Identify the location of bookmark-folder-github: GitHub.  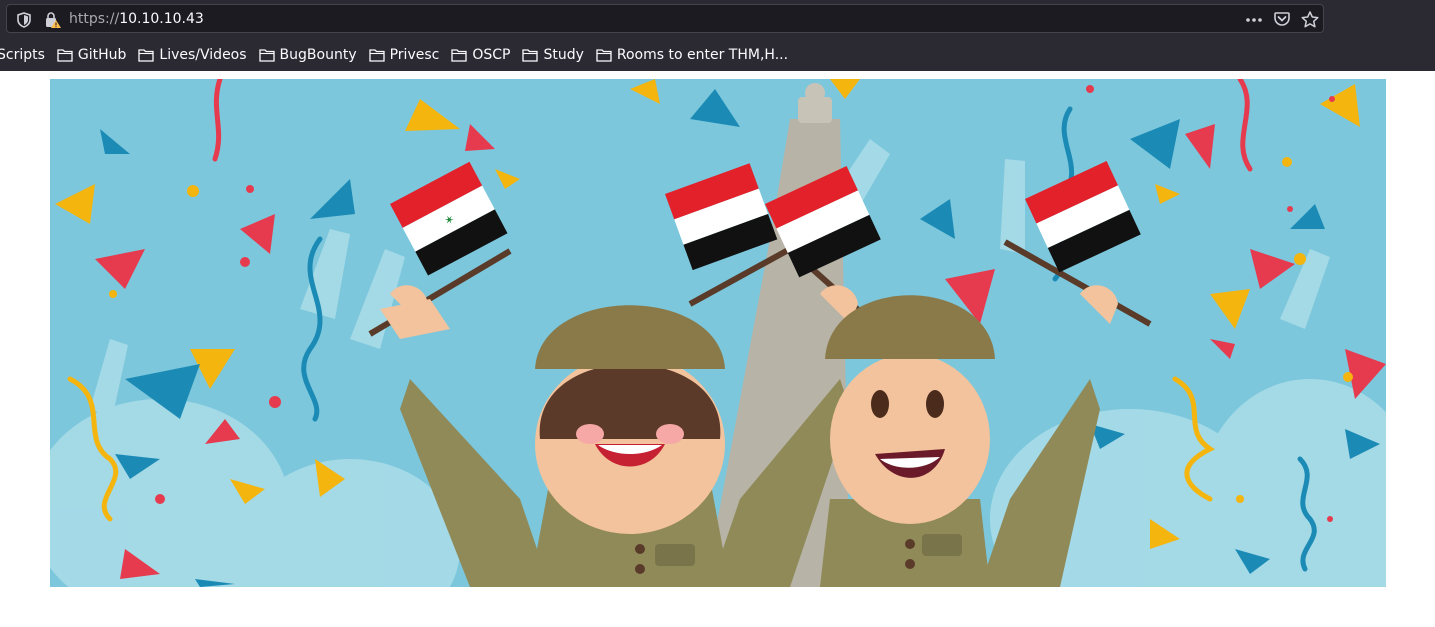
(92, 55).